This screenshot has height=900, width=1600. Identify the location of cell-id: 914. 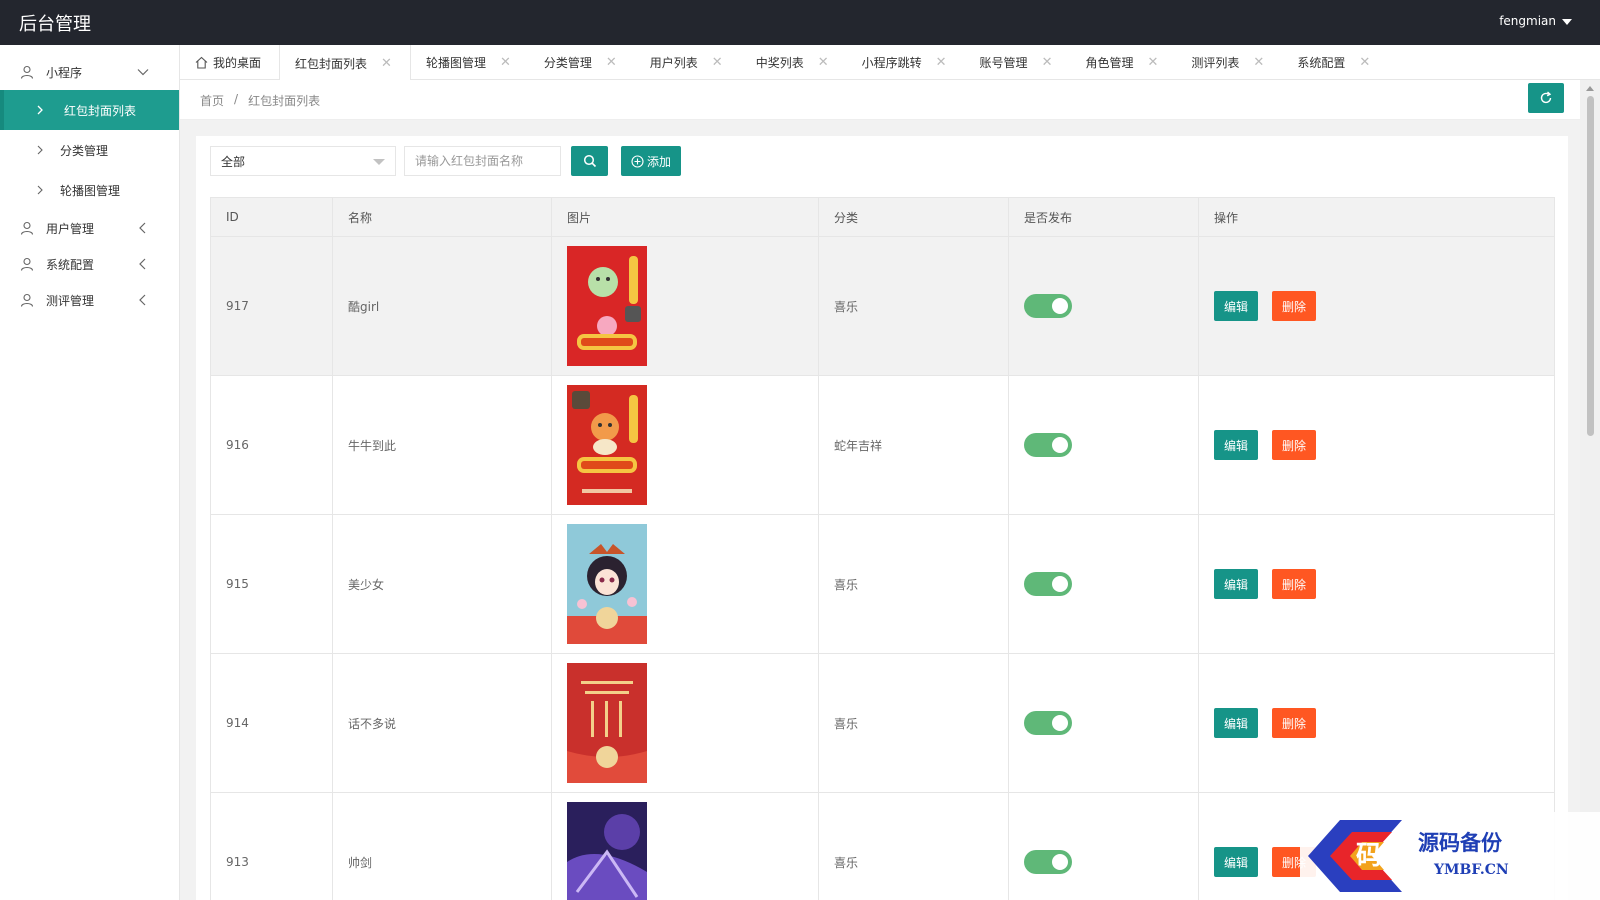
(271, 723).